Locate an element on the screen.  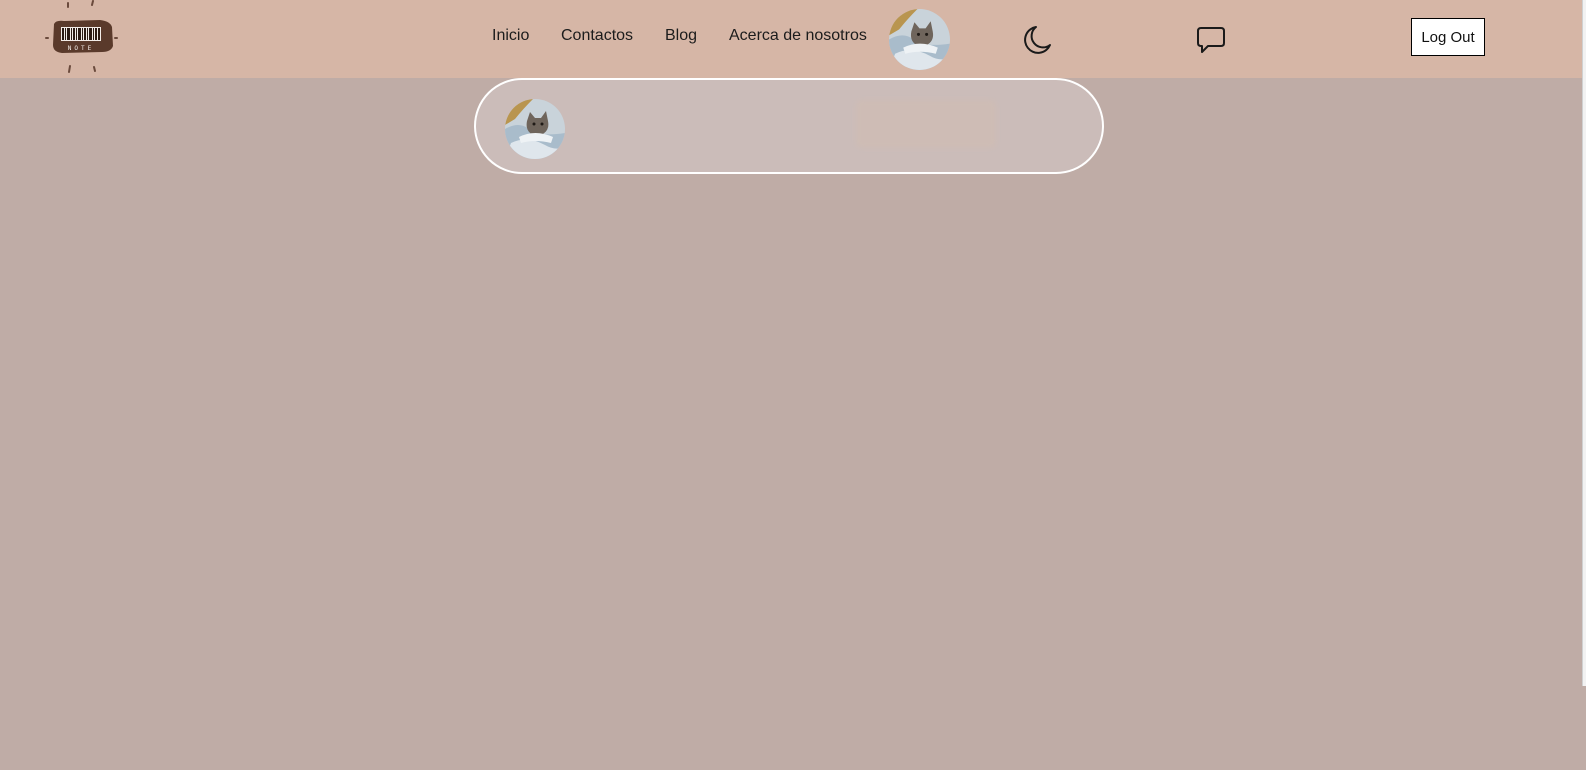
nav-link-contactos: Contactos is located at coordinates (597, 36).